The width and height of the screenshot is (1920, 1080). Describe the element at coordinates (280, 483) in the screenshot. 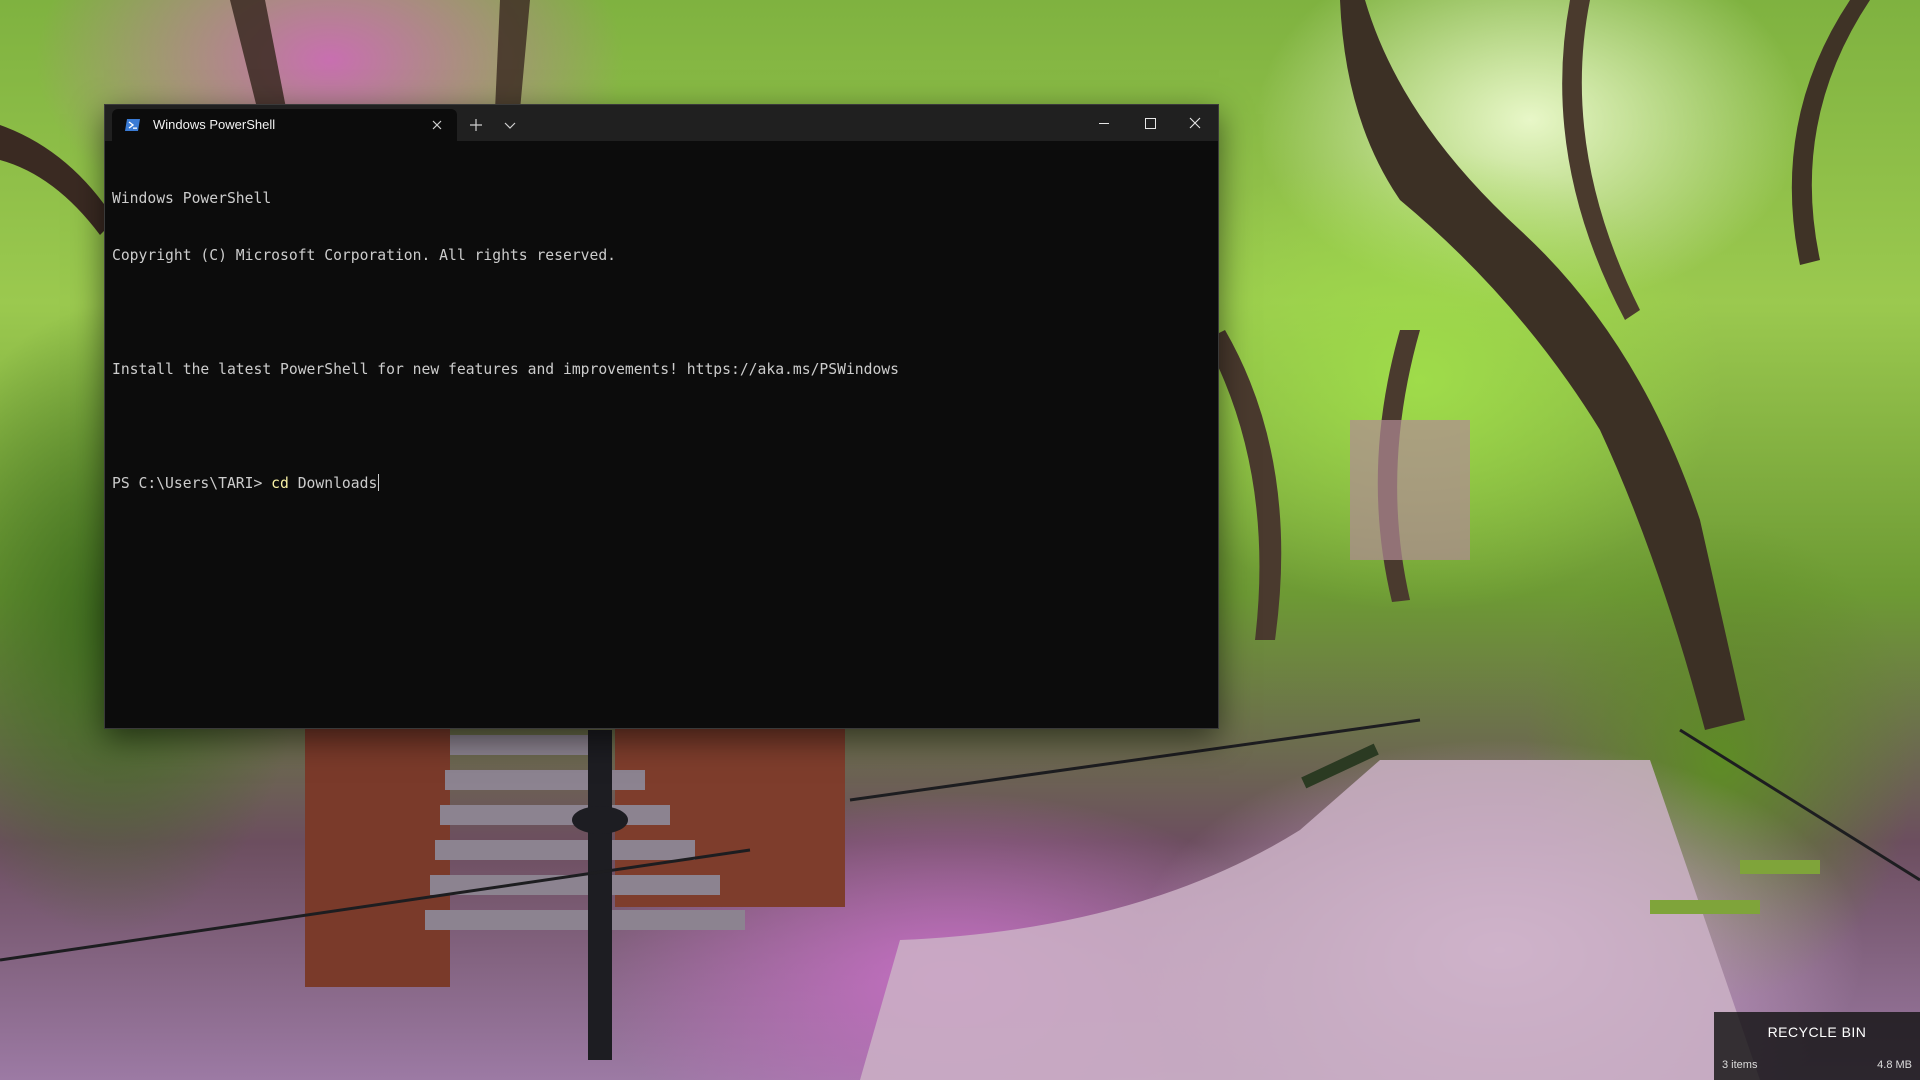

I see `command-text: cd` at that location.